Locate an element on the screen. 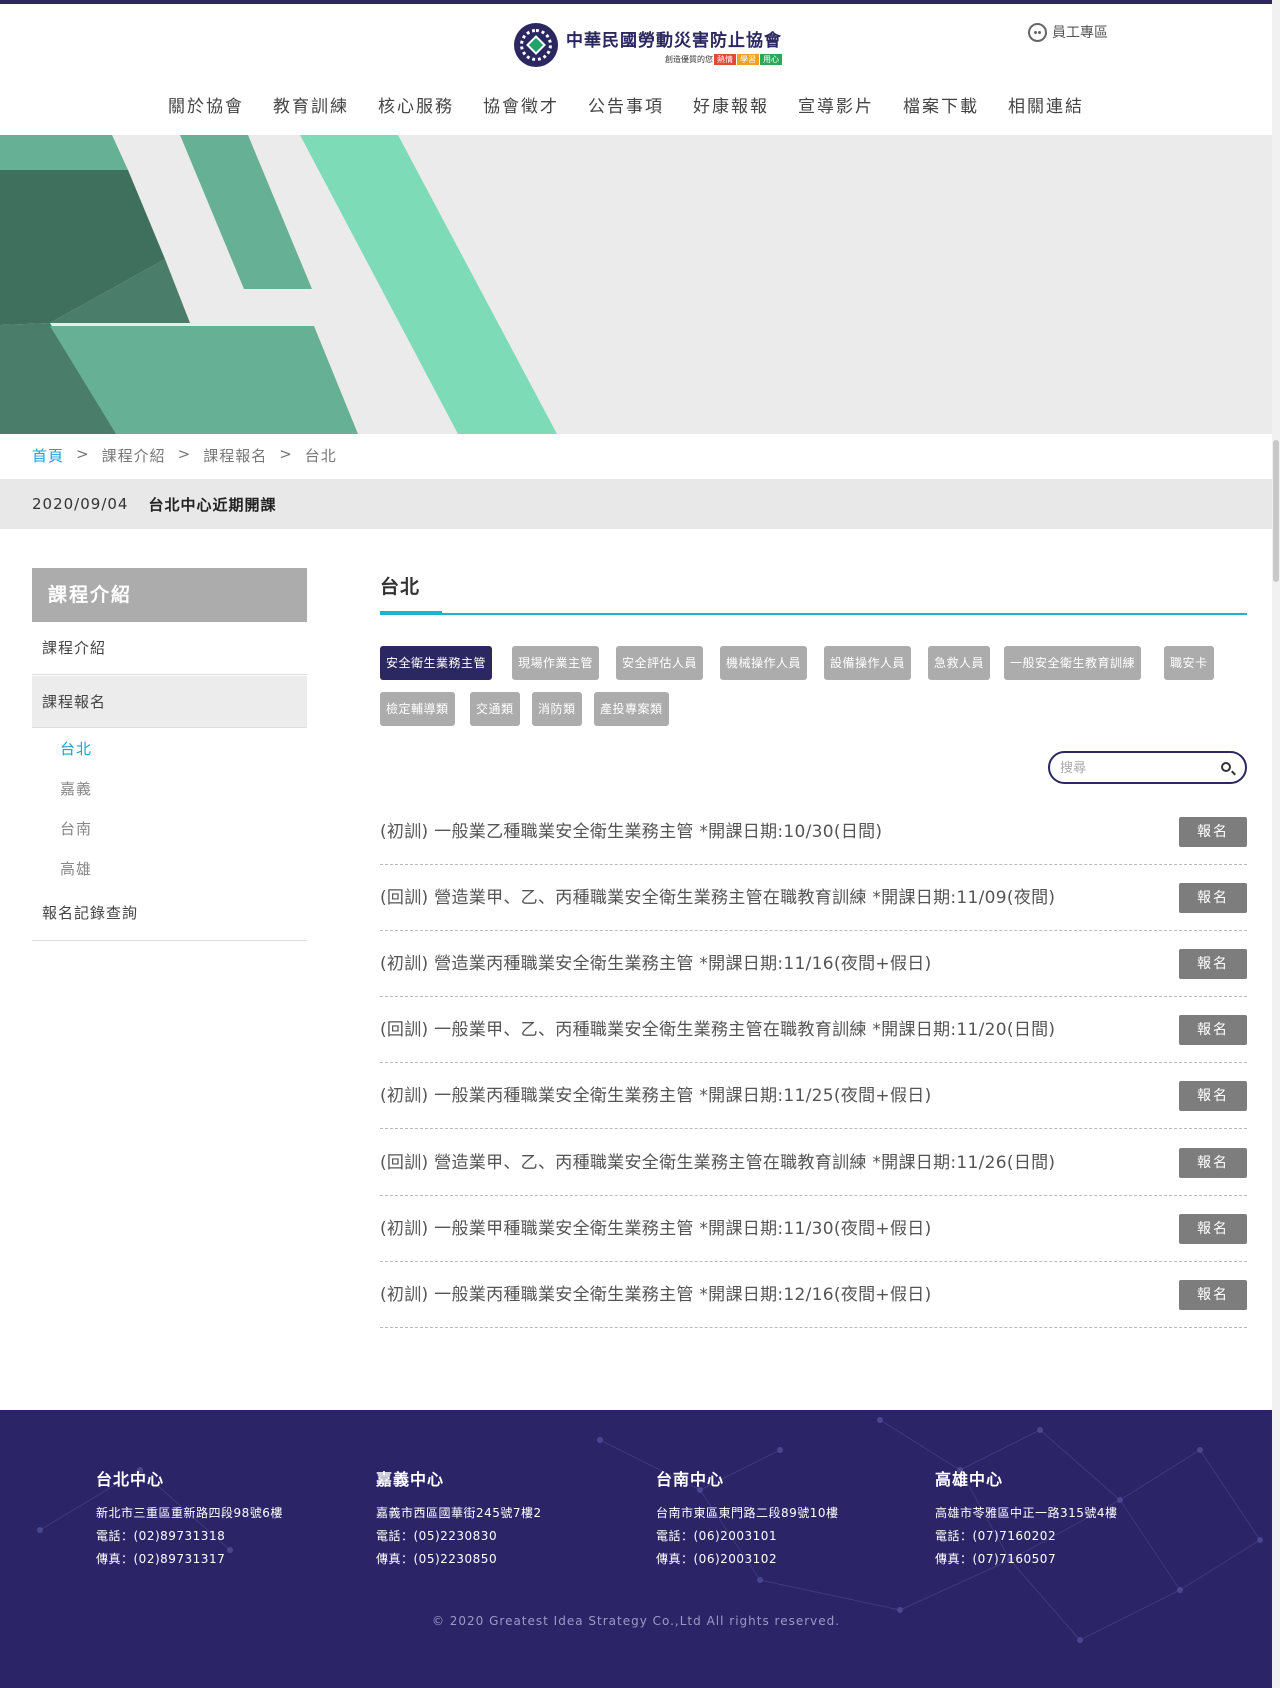 The image size is (1280, 1688). sidebar-subitem-tainan: 台南 is located at coordinates (76, 828).